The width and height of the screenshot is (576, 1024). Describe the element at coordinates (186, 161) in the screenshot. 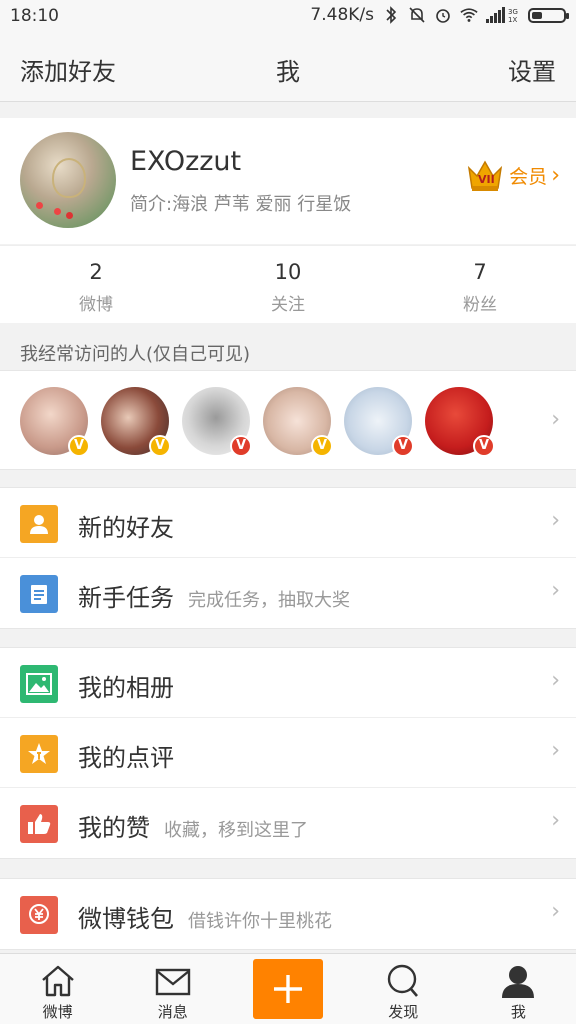

I see `username: EXOzzut` at that location.